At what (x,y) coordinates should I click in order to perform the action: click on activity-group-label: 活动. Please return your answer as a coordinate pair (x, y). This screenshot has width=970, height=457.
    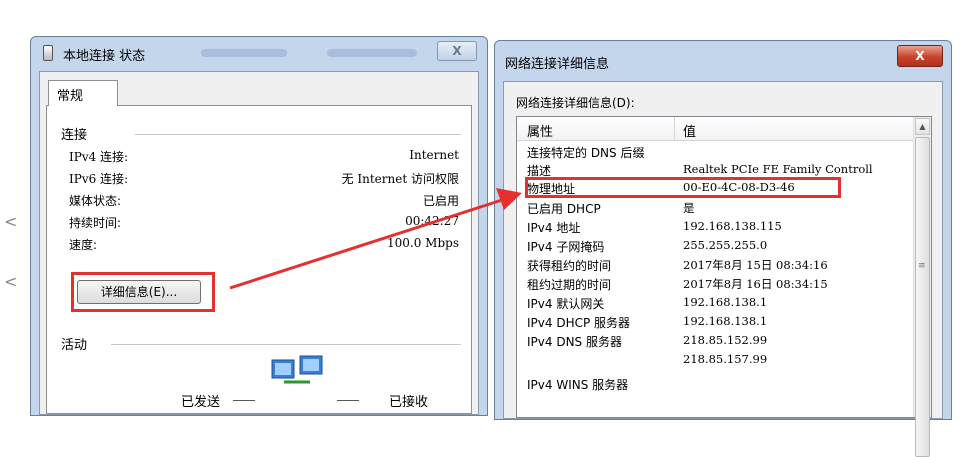
    Looking at the image, I should click on (74, 345).